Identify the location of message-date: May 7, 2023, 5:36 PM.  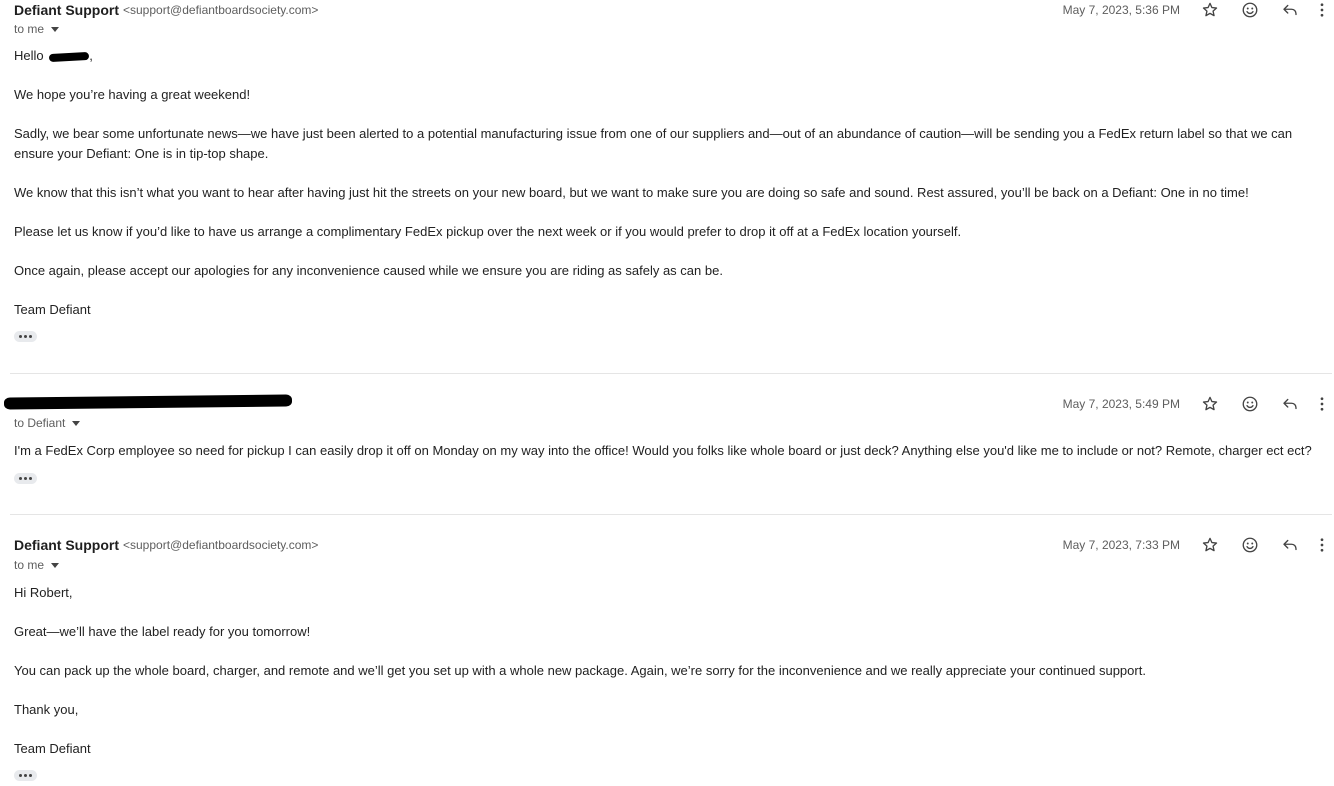
(1121, 10).